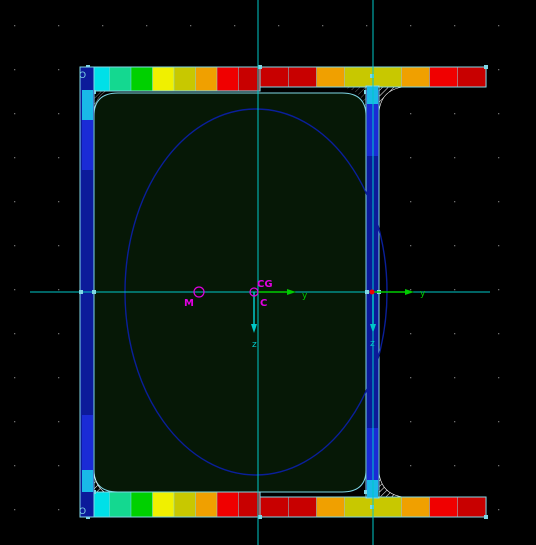  I want to click on cg-label: CG, so click(265, 284).